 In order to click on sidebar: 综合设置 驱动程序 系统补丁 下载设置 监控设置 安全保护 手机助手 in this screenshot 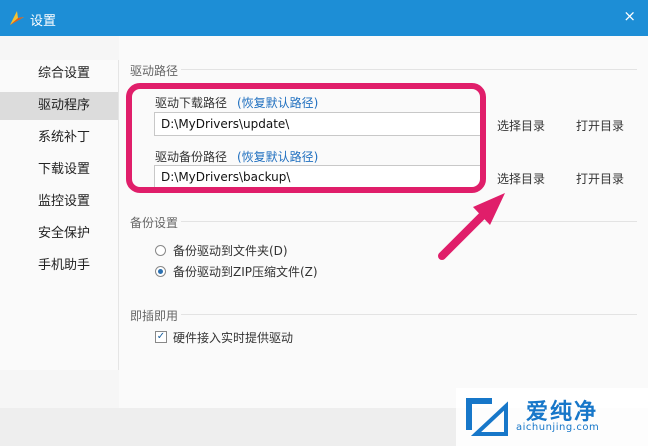, I will do `click(59, 215)`.